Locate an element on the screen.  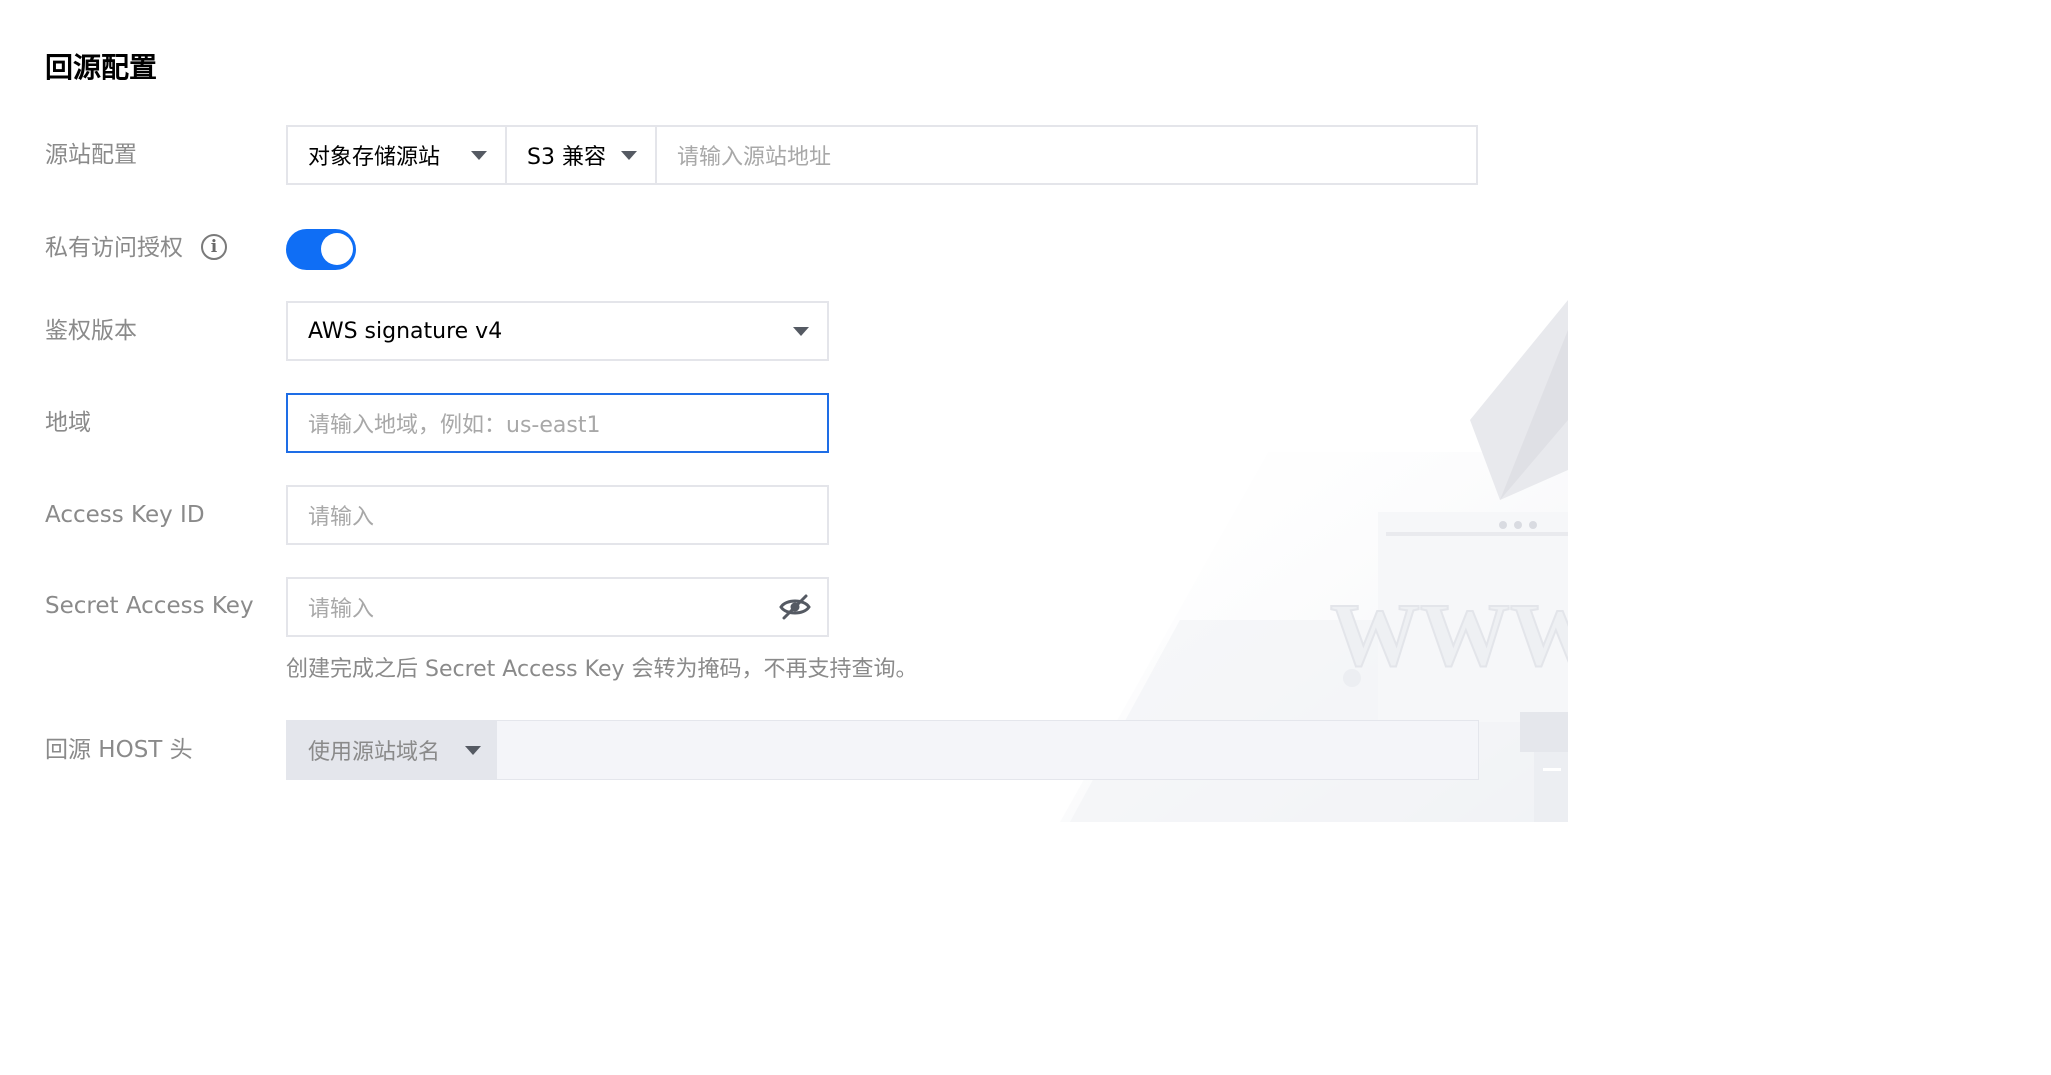
origin-host-select: 使用源站域名 is located at coordinates (392, 750).